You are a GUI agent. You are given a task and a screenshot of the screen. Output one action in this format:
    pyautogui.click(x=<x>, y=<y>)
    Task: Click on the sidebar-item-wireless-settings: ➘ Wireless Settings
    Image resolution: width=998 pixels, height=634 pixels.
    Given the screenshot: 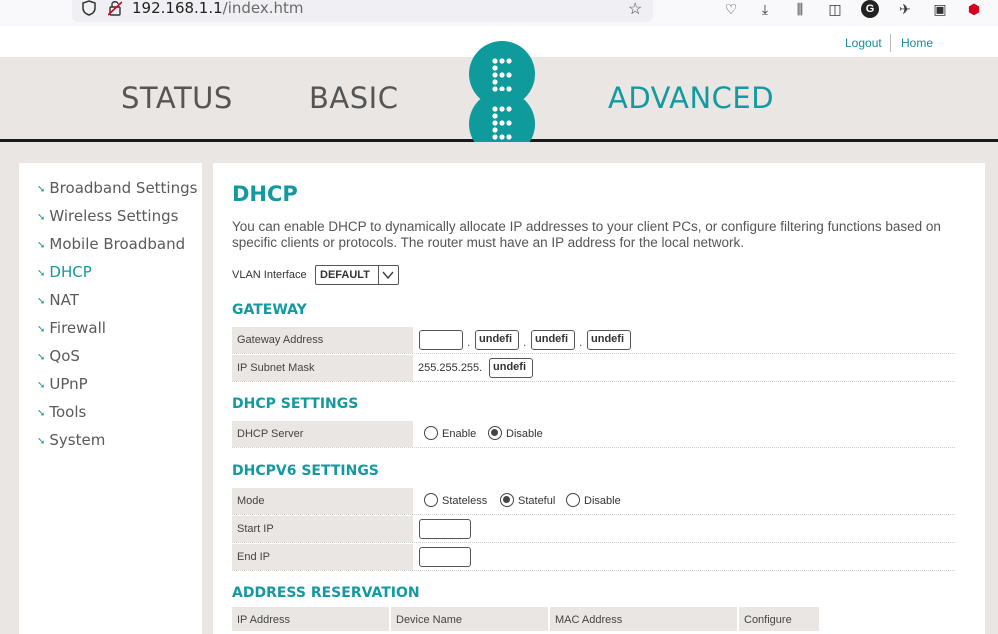 What is the action you would take?
    pyautogui.click(x=107, y=216)
    